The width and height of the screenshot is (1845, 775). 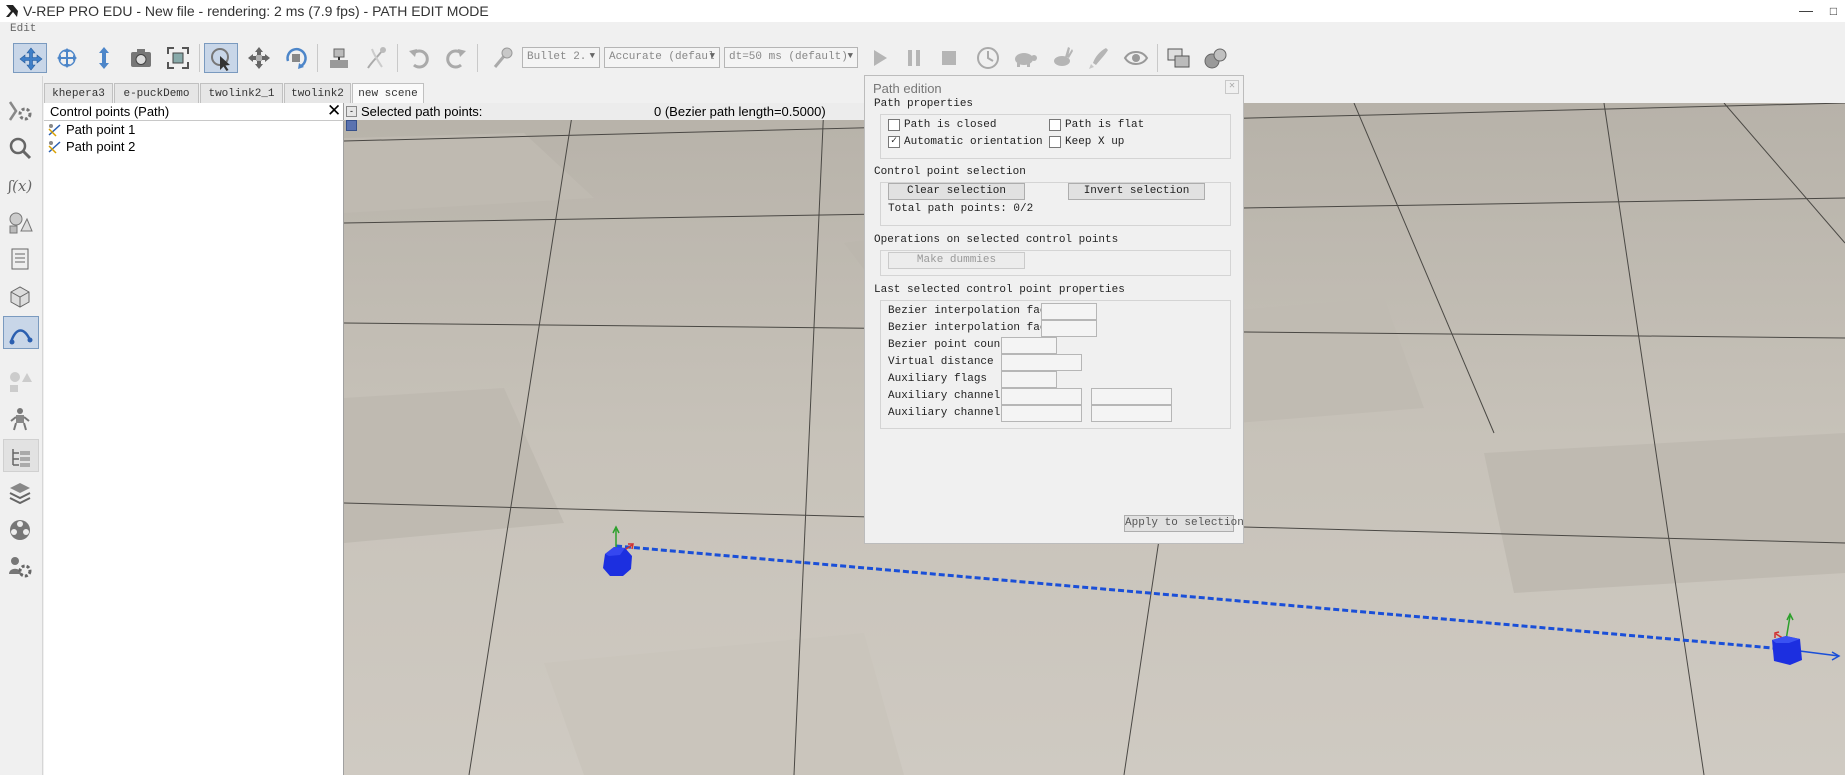 What do you see at coordinates (557, 57) in the screenshot?
I see `physics-engine-value: Bullet 2.` at bounding box center [557, 57].